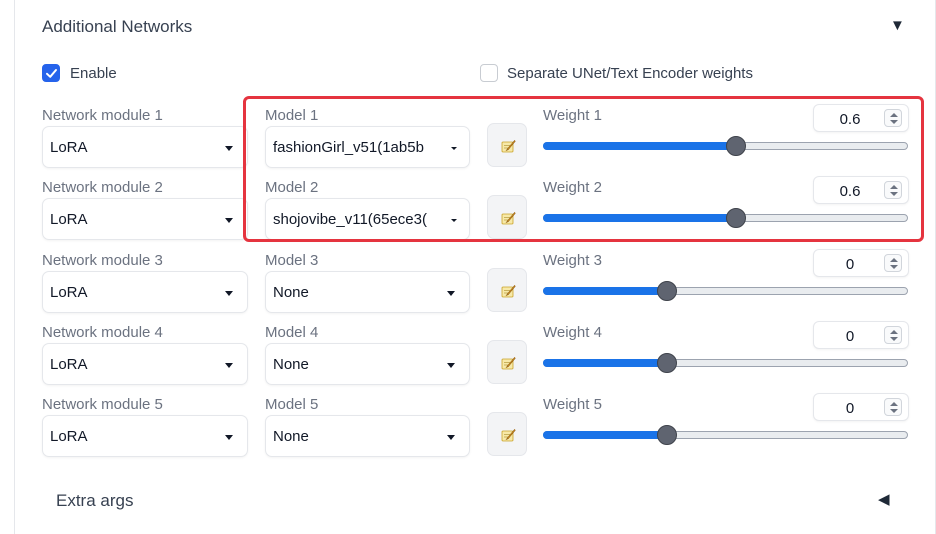 The image size is (936, 534). I want to click on model-label: Model 2, so click(292, 187).